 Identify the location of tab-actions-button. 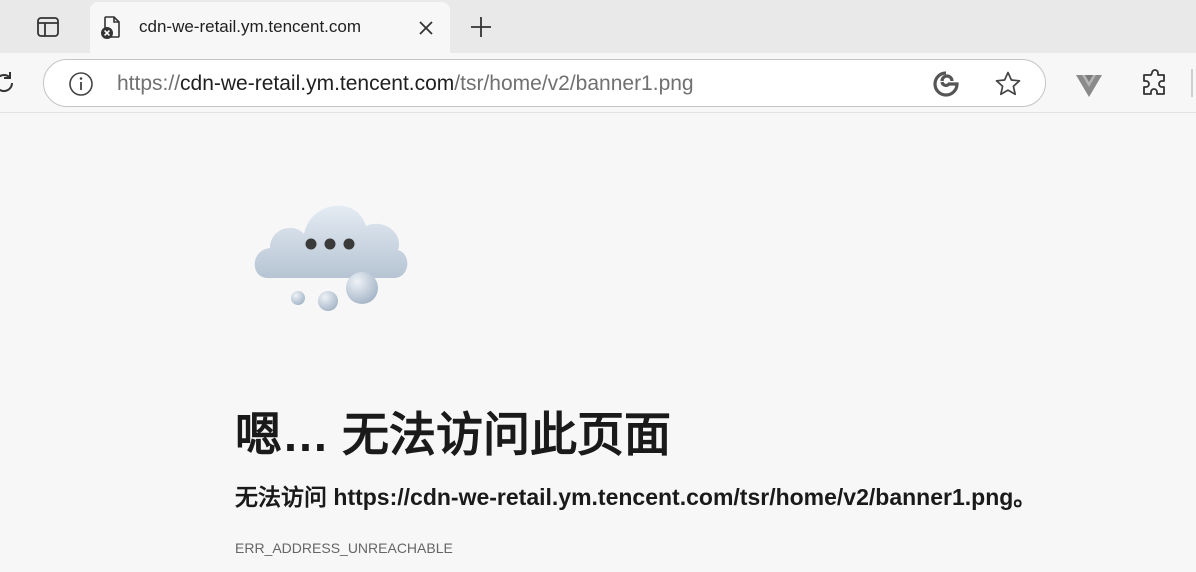
(48, 27).